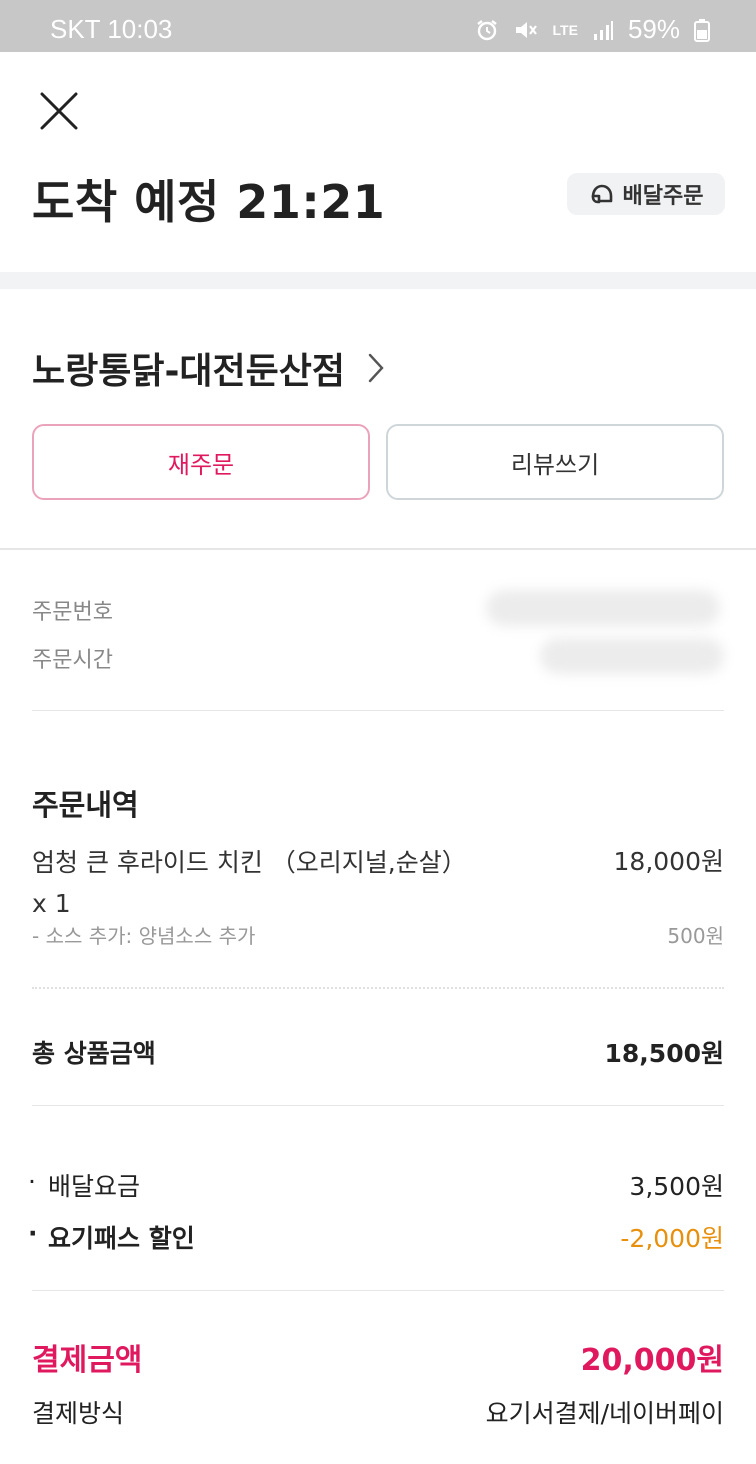  I want to click on order-number-label: 주문번호, so click(72, 612).